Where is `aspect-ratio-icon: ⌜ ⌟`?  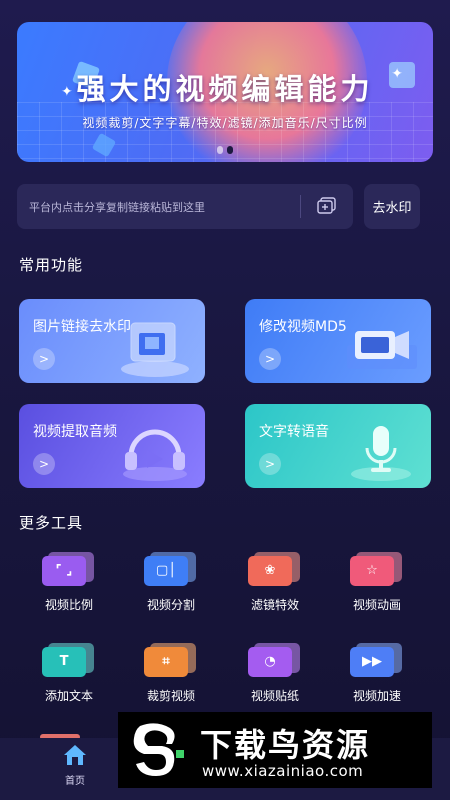 aspect-ratio-icon: ⌜ ⌟ is located at coordinates (69, 569).